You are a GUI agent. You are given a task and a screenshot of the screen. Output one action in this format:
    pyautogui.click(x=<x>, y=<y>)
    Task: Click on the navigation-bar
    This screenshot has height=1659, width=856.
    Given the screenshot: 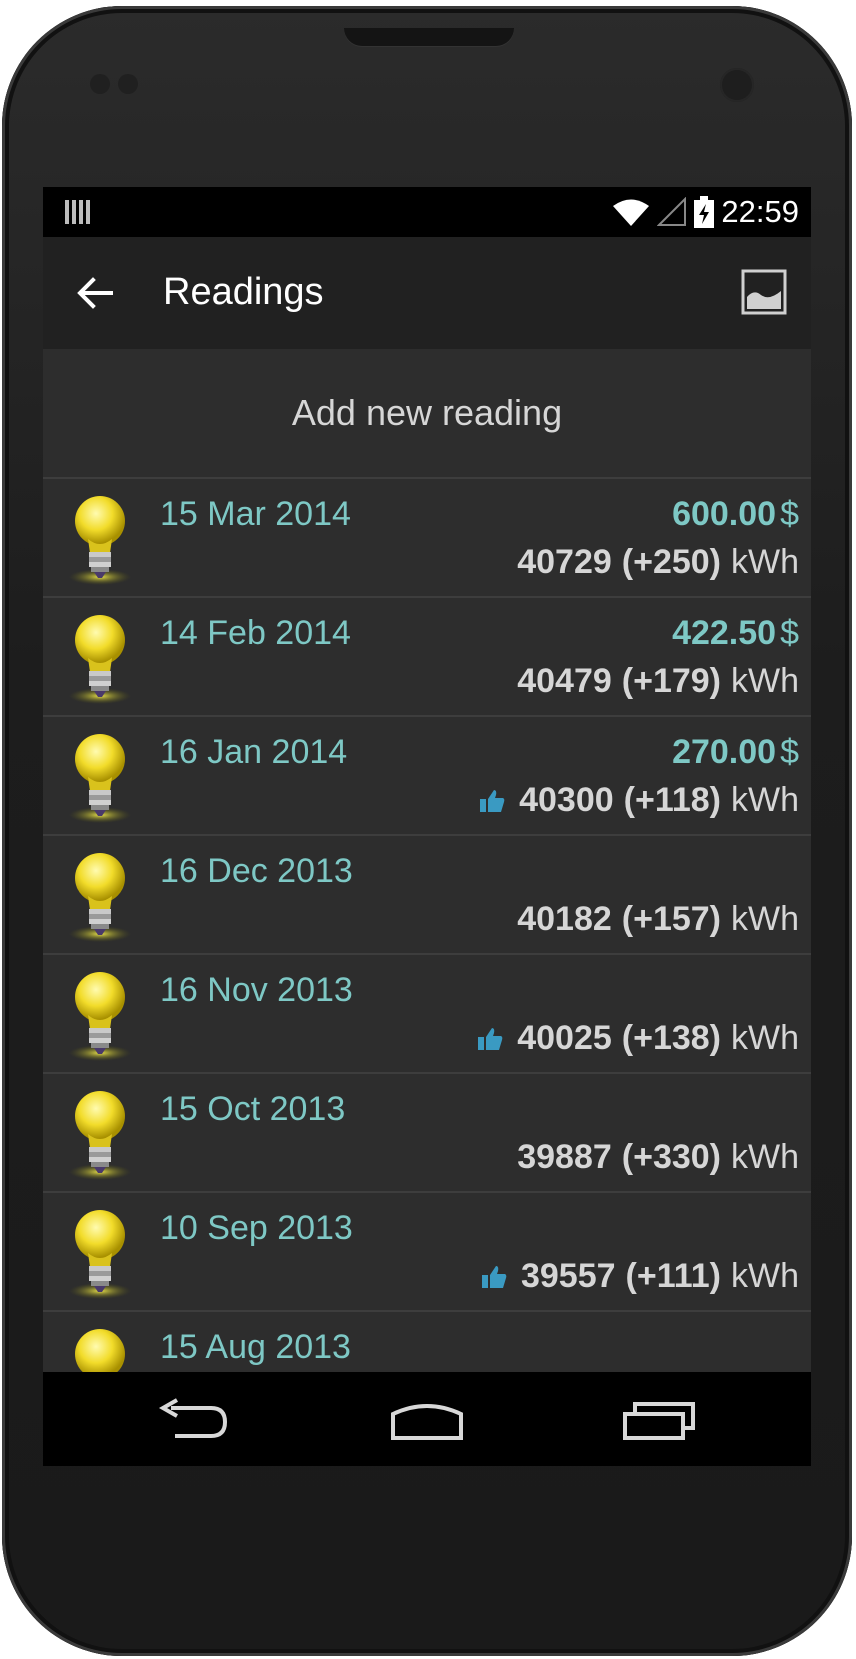 What is the action you would take?
    pyautogui.click(x=427, y=1419)
    